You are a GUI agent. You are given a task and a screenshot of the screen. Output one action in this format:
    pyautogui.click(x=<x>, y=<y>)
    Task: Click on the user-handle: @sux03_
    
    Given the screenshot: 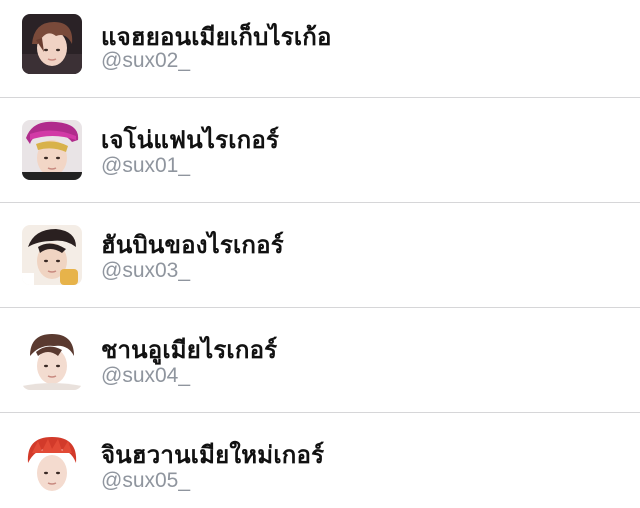 What is the action you would take?
    pyautogui.click(x=146, y=270)
    